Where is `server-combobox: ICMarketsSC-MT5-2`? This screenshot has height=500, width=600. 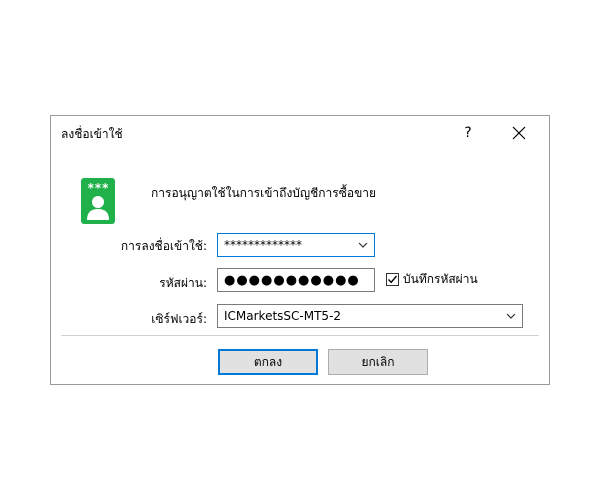 server-combobox: ICMarketsSC-MT5-2 is located at coordinates (370, 316).